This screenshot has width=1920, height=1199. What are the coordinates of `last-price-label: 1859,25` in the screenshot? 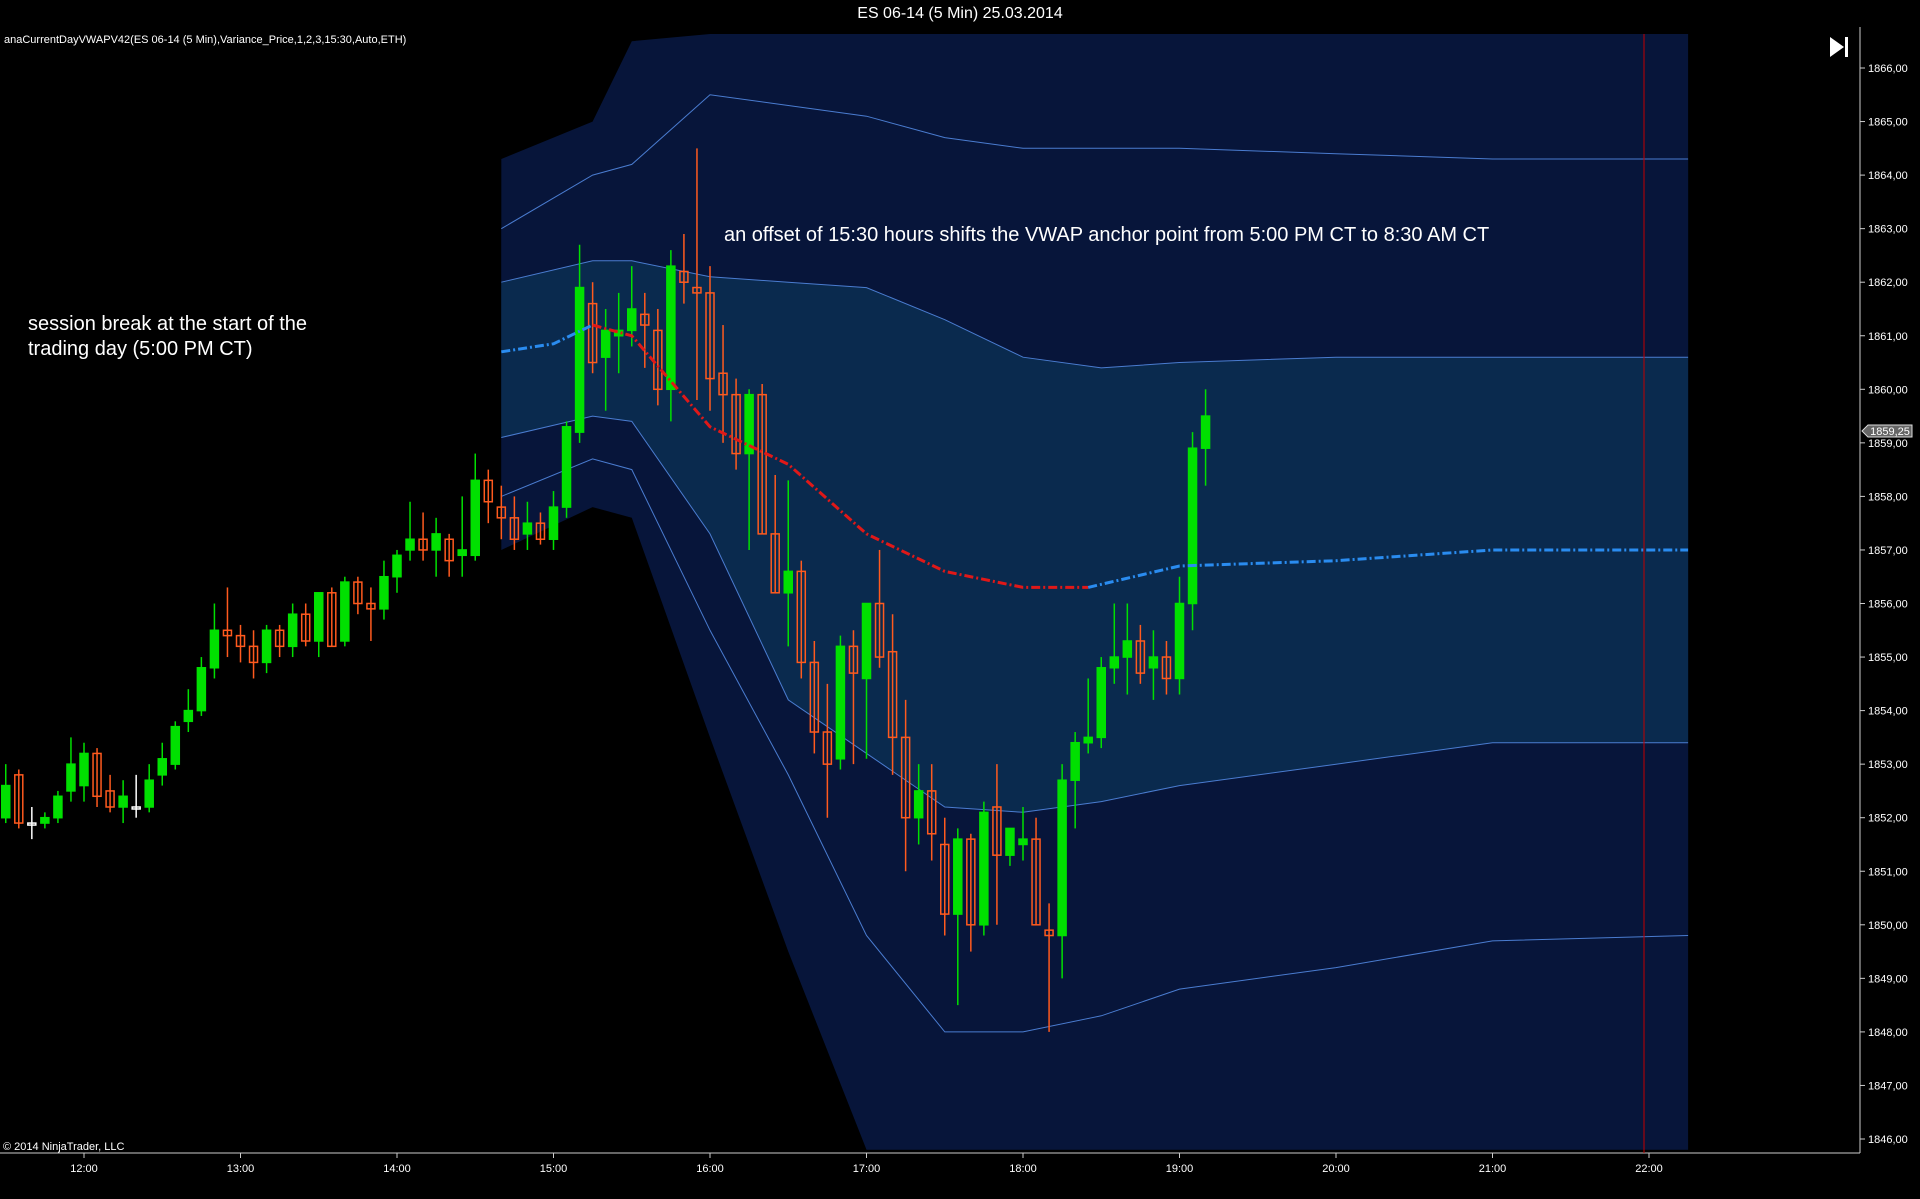 It's located at (1890, 432).